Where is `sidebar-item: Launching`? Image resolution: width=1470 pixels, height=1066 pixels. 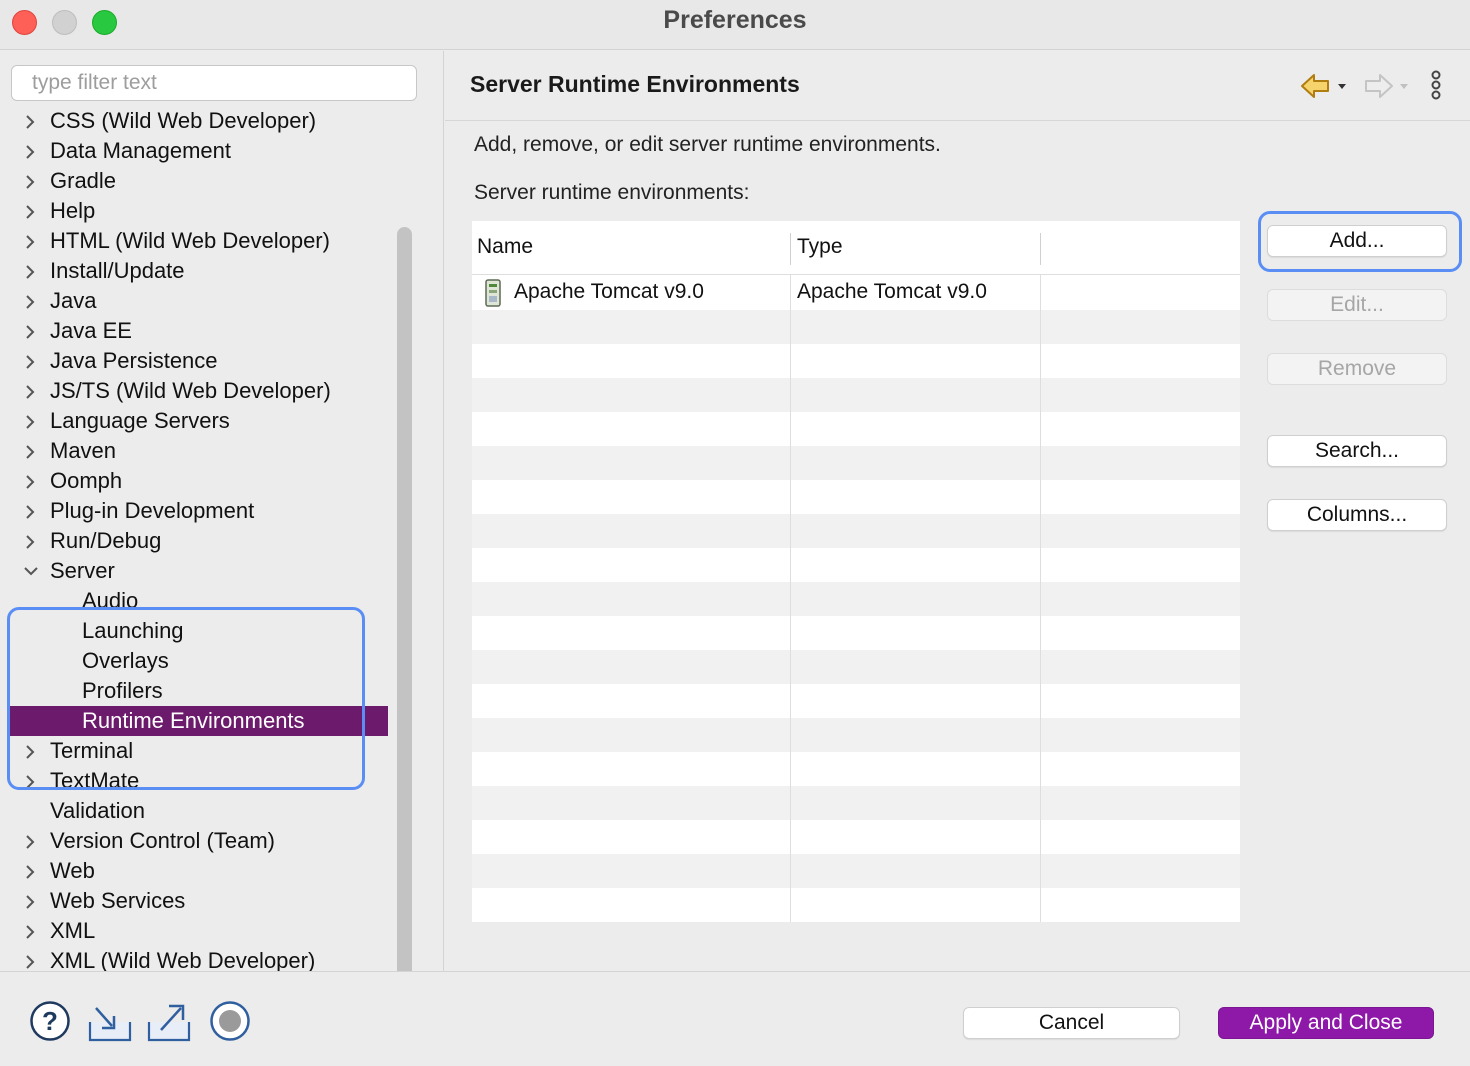 sidebar-item: Launching is located at coordinates (199, 631).